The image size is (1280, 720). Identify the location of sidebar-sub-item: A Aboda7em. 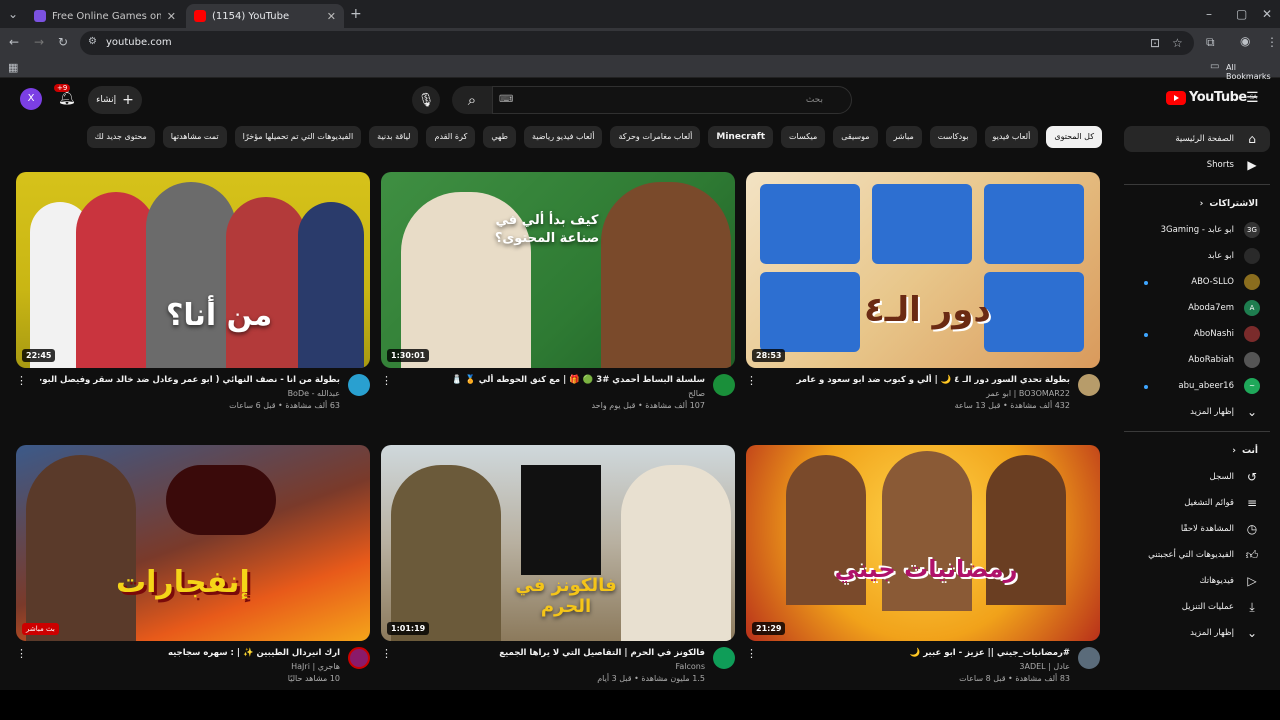
(1197, 308).